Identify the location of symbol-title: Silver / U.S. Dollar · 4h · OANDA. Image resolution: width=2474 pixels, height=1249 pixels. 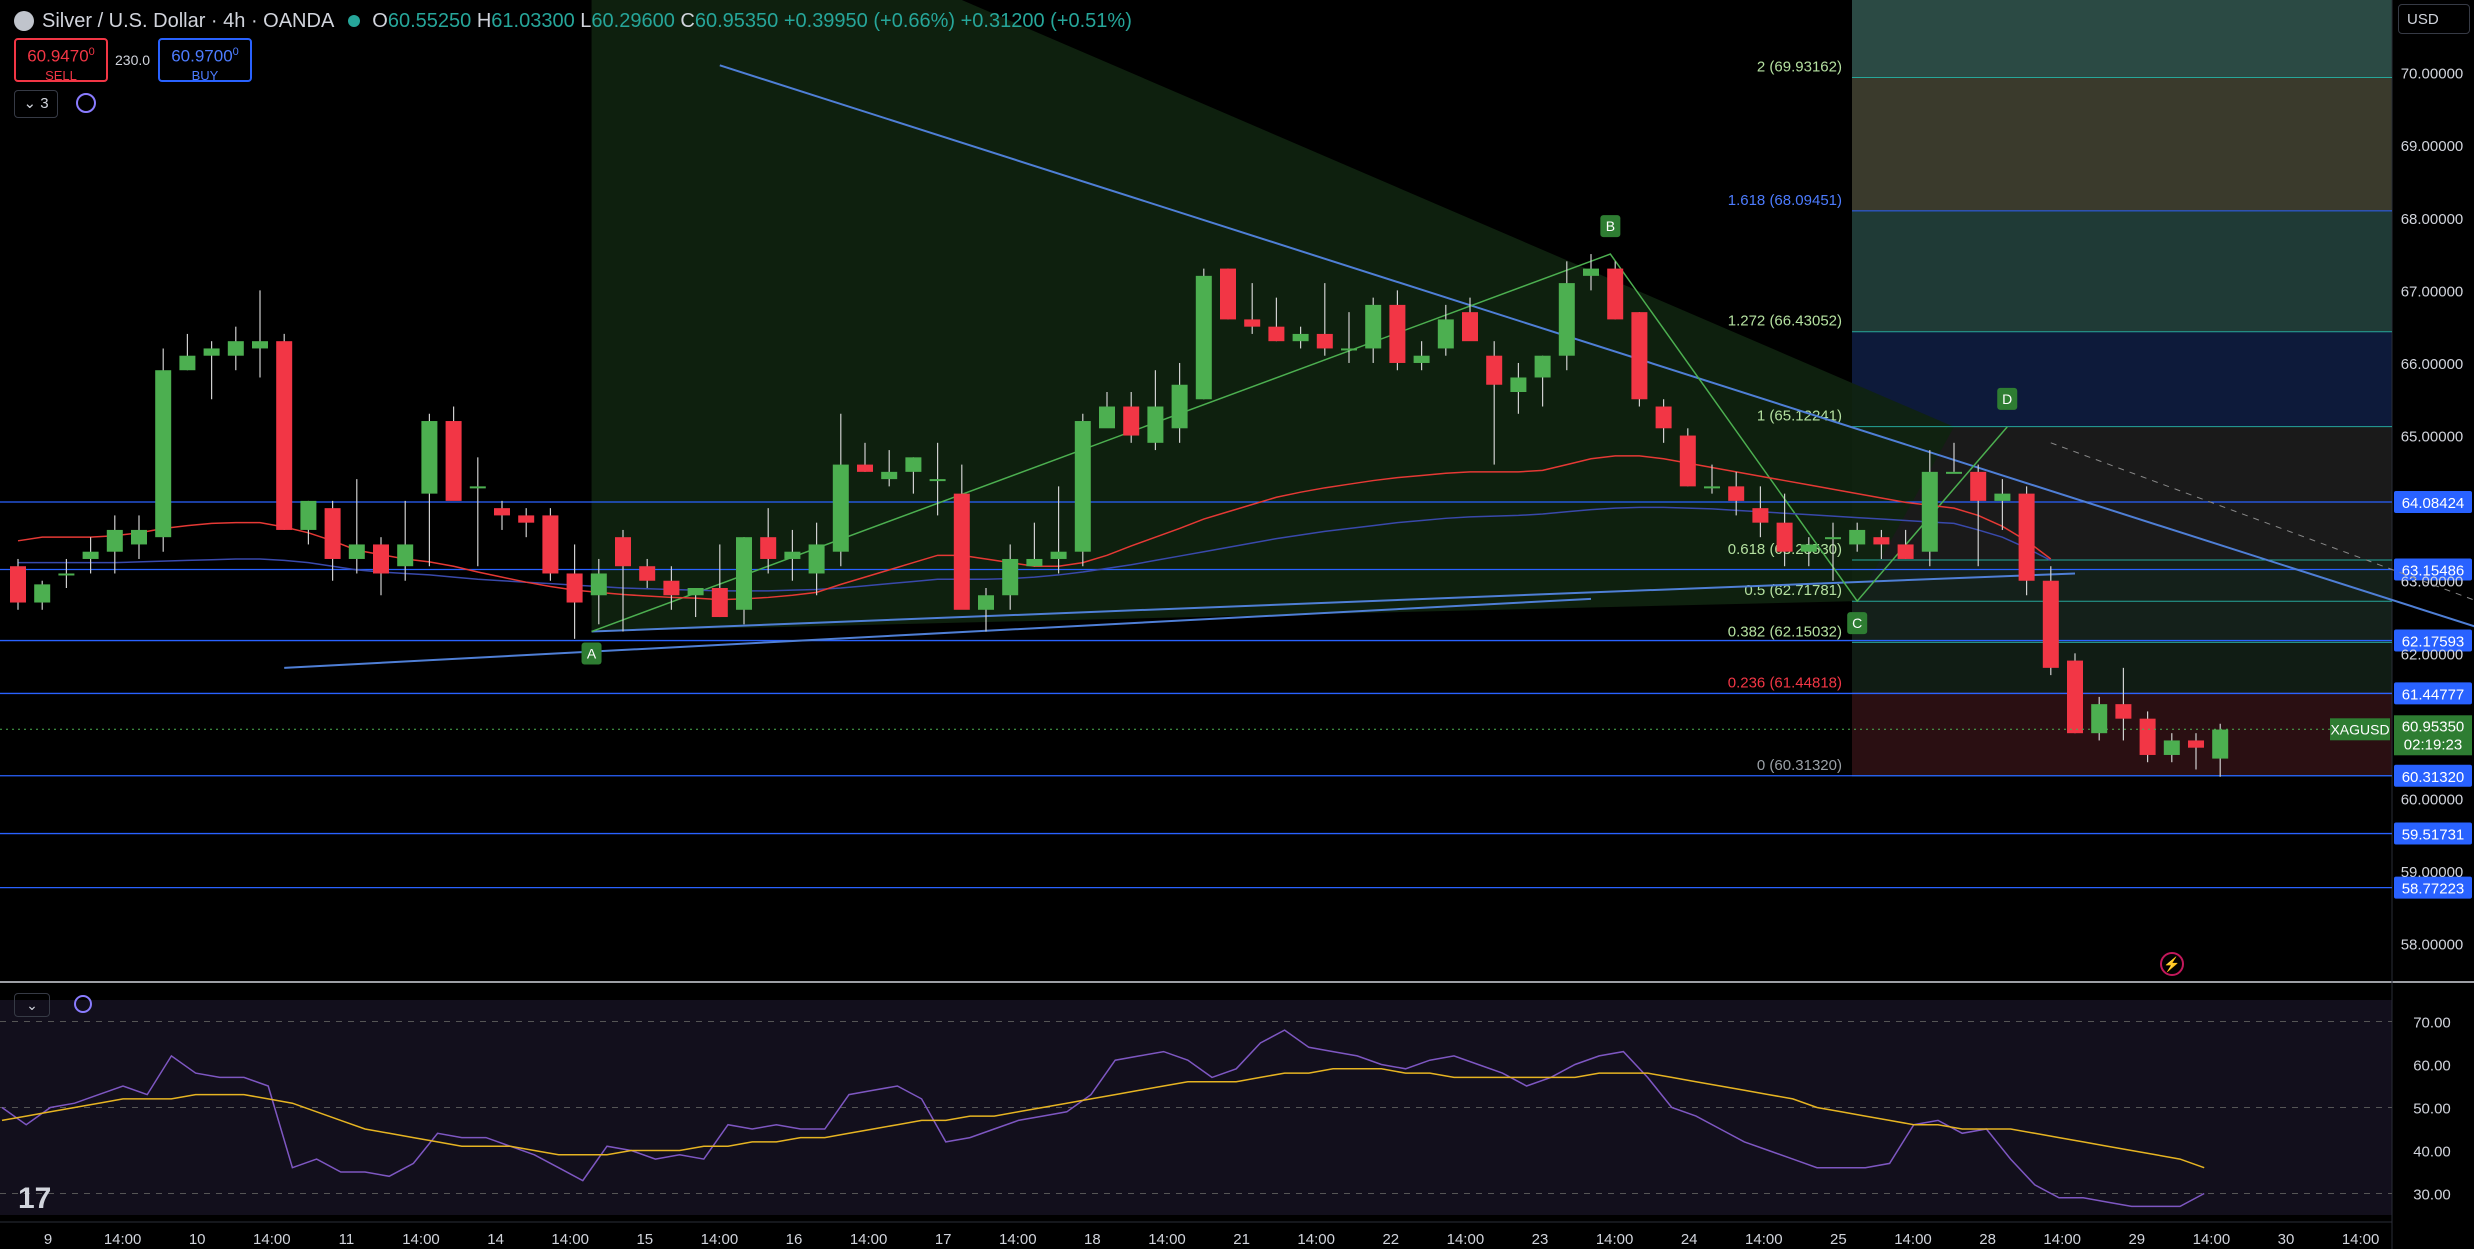
(188, 21).